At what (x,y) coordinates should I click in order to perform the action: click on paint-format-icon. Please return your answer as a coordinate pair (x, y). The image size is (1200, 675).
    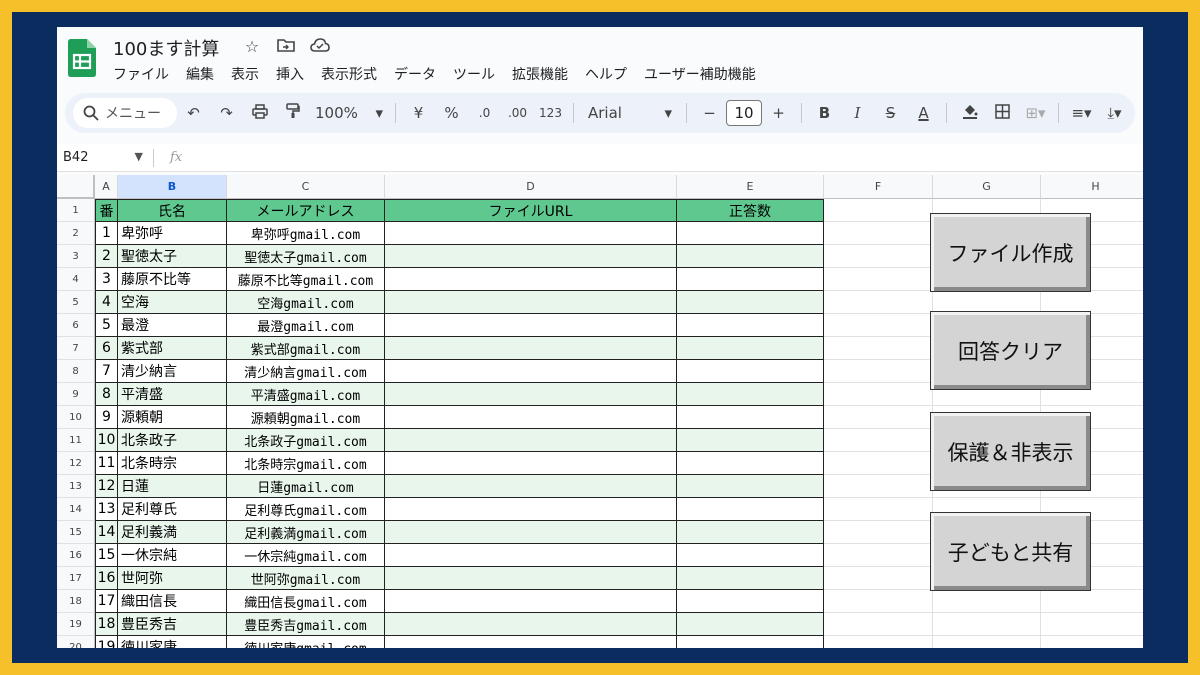
    Looking at the image, I should click on (292, 113).